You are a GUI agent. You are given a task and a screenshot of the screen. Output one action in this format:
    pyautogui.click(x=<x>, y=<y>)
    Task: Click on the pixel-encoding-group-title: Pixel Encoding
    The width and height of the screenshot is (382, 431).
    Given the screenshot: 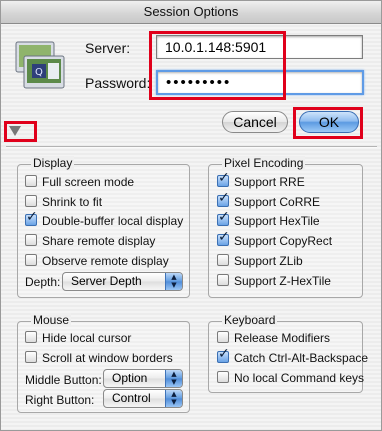 What is the action you would take?
    pyautogui.click(x=264, y=163)
    